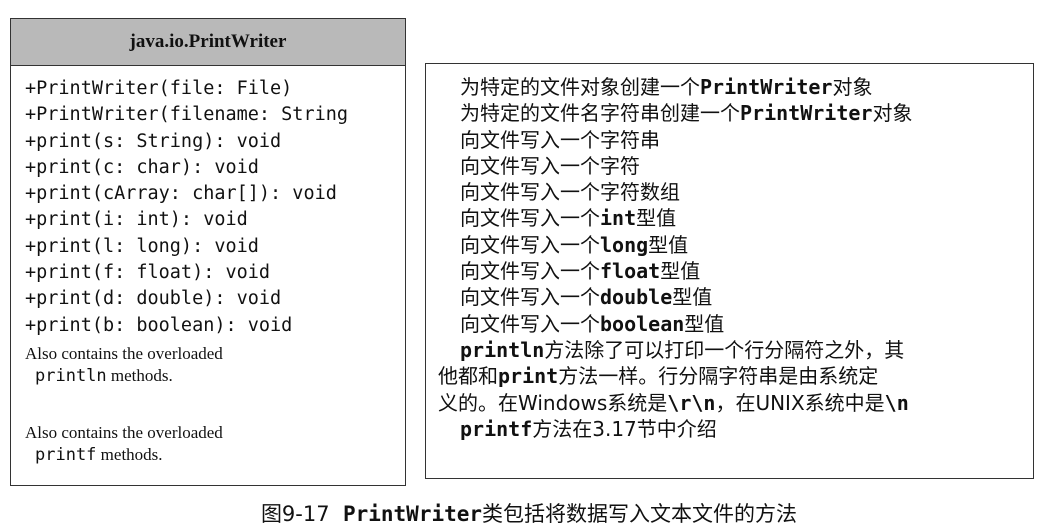 This screenshot has height=532, width=1058. What do you see at coordinates (691, 402) in the screenshot?
I see `windows-separator-code: \r\n` at bounding box center [691, 402].